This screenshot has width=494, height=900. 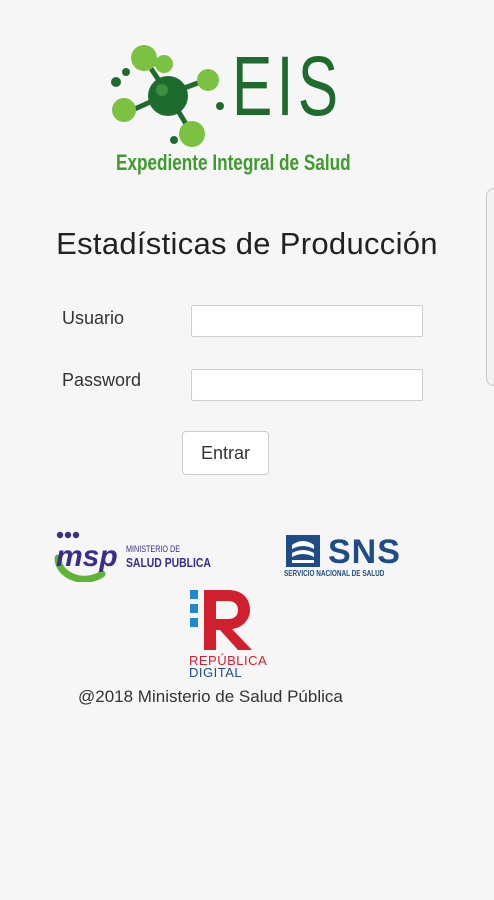 I want to click on page-title: Estadísticas de Producción, so click(x=247, y=243).